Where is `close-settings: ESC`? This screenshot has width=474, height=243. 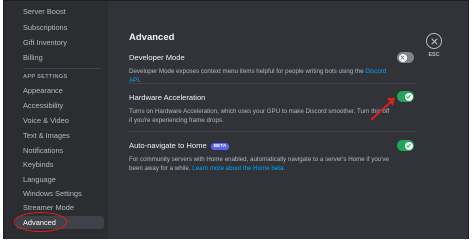 close-settings: ESC is located at coordinates (434, 45).